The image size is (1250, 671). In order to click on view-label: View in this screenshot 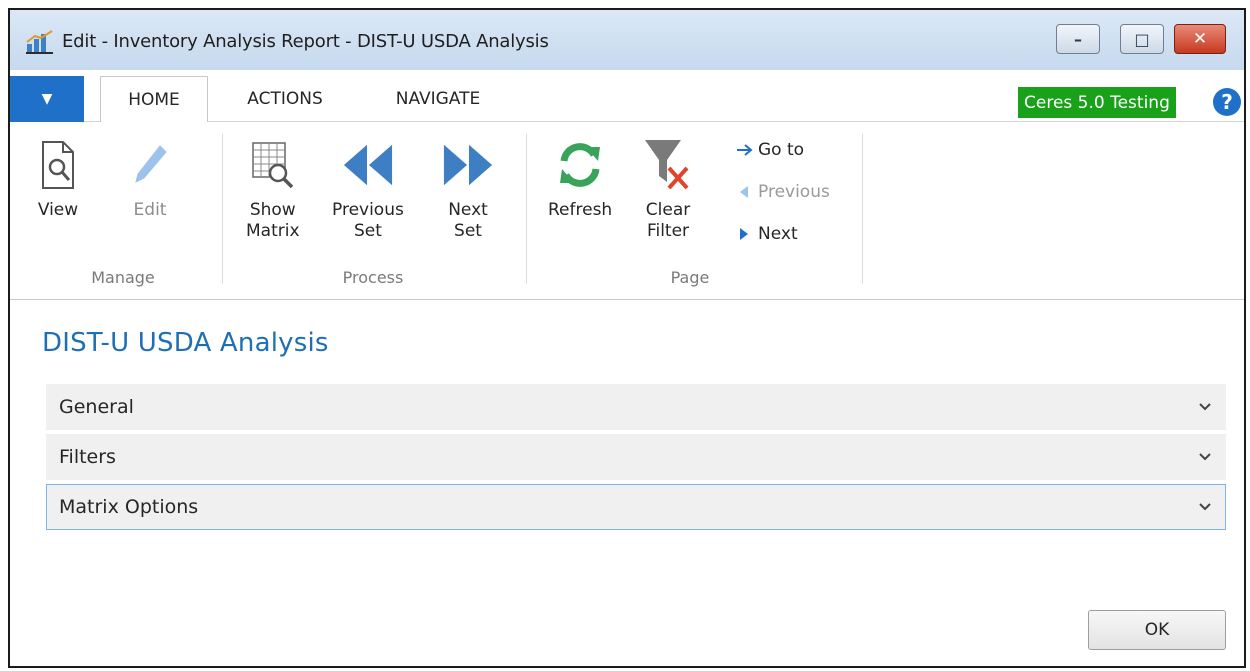, I will do `click(58, 210)`.